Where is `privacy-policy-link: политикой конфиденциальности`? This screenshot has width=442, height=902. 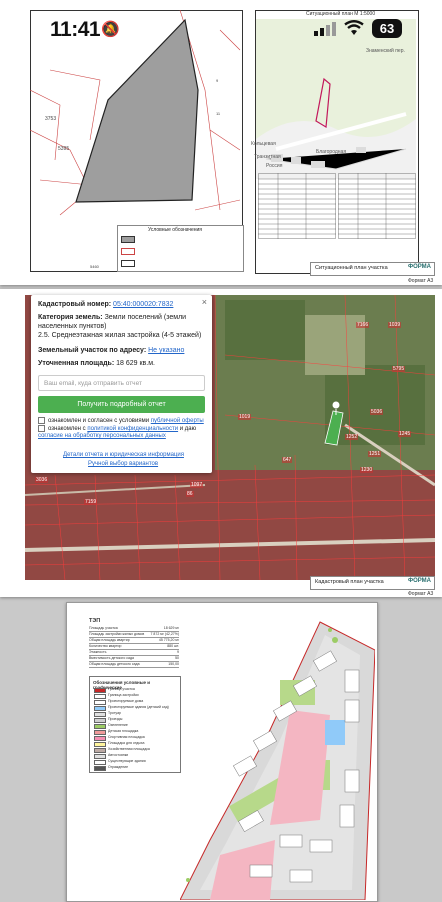 privacy-policy-link: политикой конфиденциальности is located at coordinates (132, 429).